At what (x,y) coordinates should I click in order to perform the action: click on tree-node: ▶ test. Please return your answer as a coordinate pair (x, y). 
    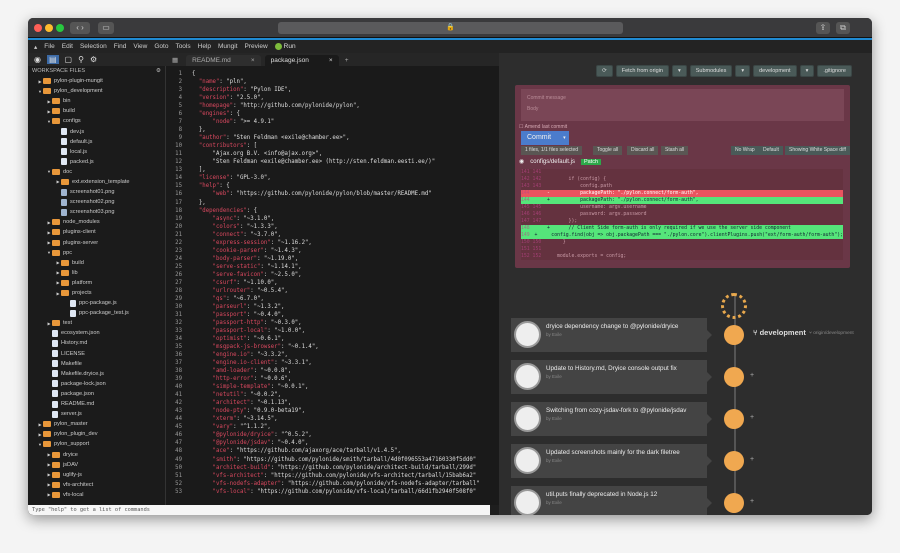
    Looking at the image, I should click on (96, 323).